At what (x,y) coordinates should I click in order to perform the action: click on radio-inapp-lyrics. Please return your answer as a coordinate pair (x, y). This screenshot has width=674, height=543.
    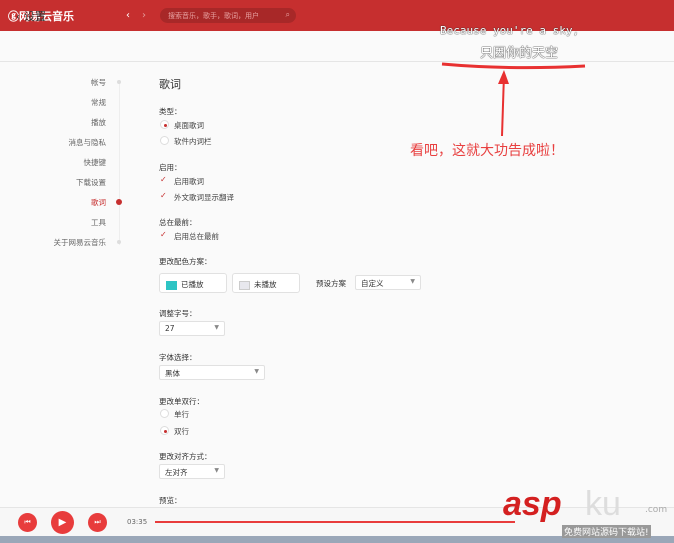
    Looking at the image, I should click on (164, 140).